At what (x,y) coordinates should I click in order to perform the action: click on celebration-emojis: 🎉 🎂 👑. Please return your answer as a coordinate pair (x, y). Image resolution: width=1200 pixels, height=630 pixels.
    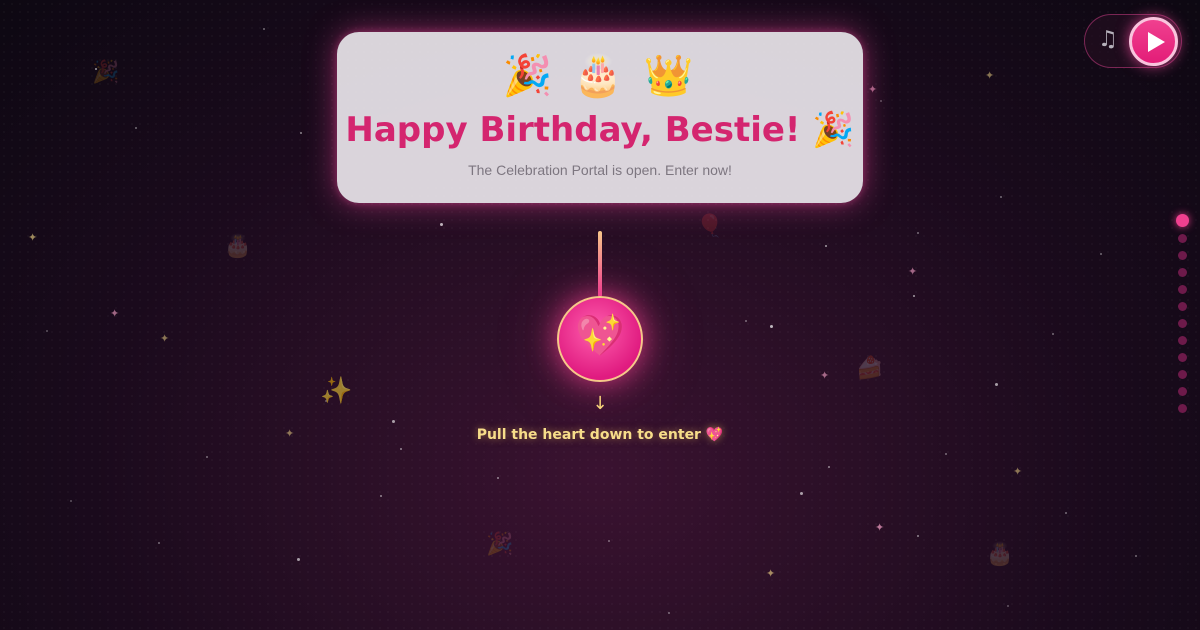
    Looking at the image, I should click on (600, 76).